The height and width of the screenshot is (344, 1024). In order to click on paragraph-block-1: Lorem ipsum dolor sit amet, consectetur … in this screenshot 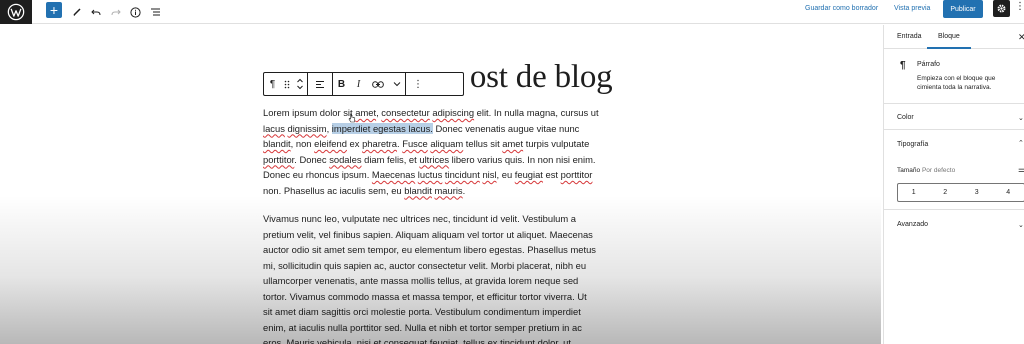, I will do `click(440, 151)`.